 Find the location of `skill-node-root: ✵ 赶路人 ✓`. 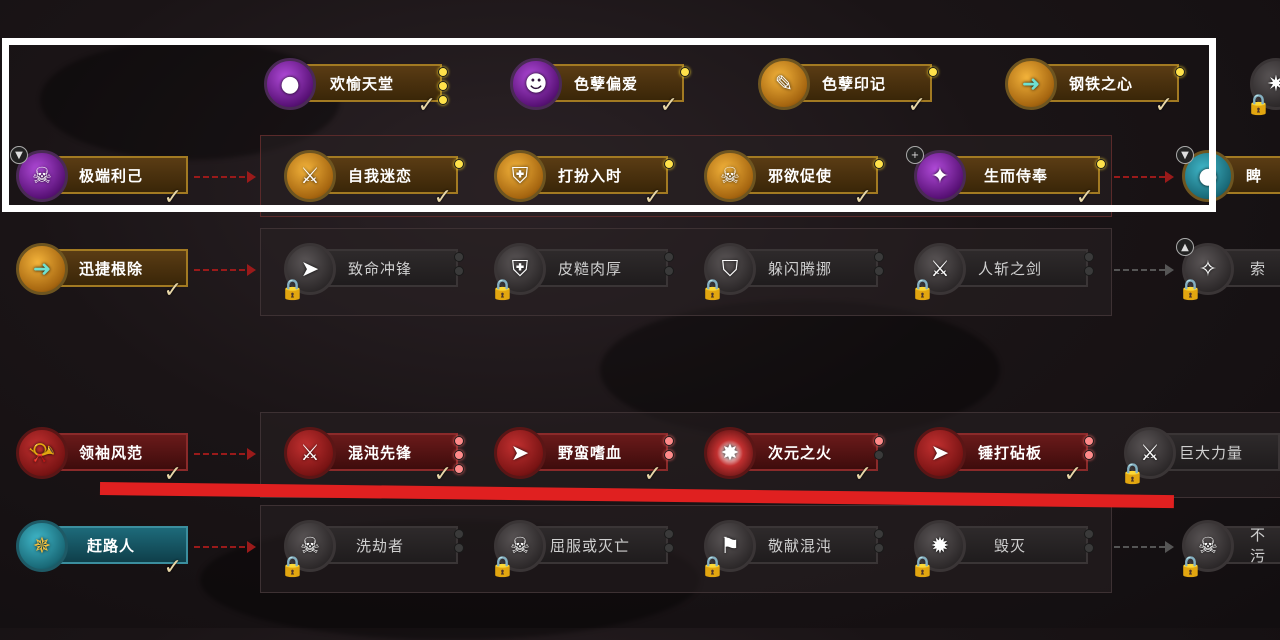

skill-node-root: ✵ 赶路人 ✓ is located at coordinates (102, 550).